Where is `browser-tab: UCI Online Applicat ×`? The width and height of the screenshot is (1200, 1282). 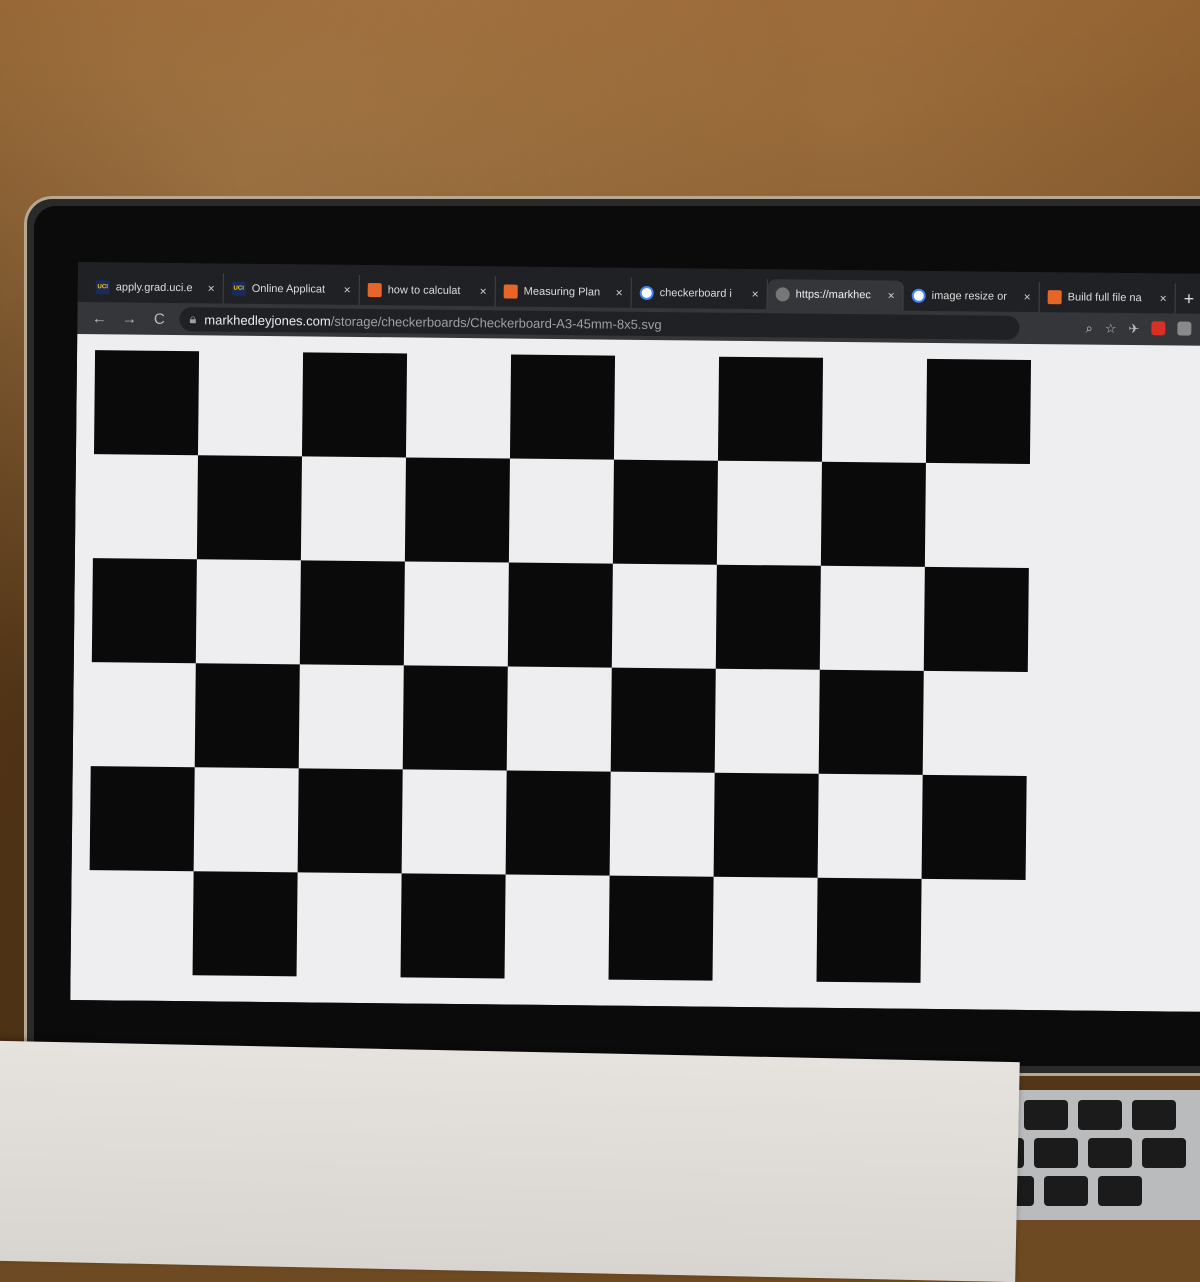 browser-tab: UCI Online Applicat × is located at coordinates (291, 289).